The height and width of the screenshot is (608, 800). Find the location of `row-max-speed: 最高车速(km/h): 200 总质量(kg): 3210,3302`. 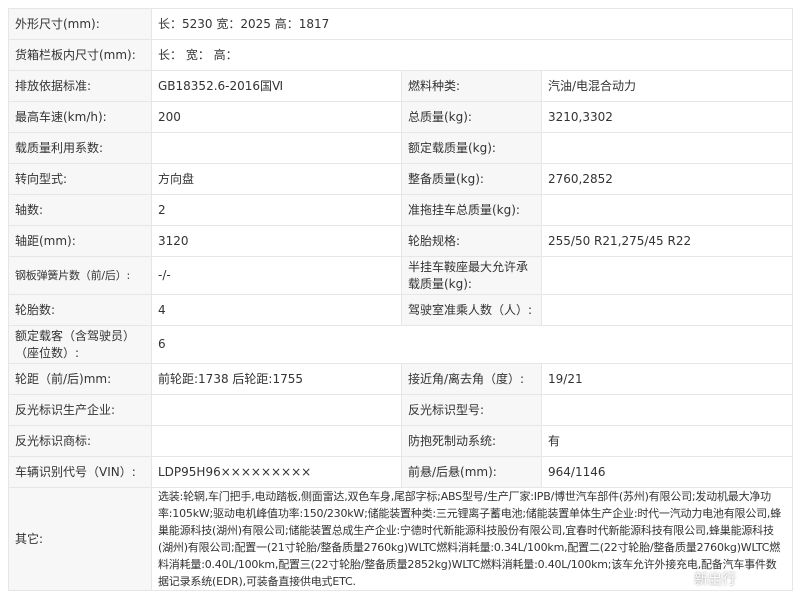

row-max-speed: 最高车速(km/h): 200 总质量(kg): 3210,3302 is located at coordinates (401, 117).